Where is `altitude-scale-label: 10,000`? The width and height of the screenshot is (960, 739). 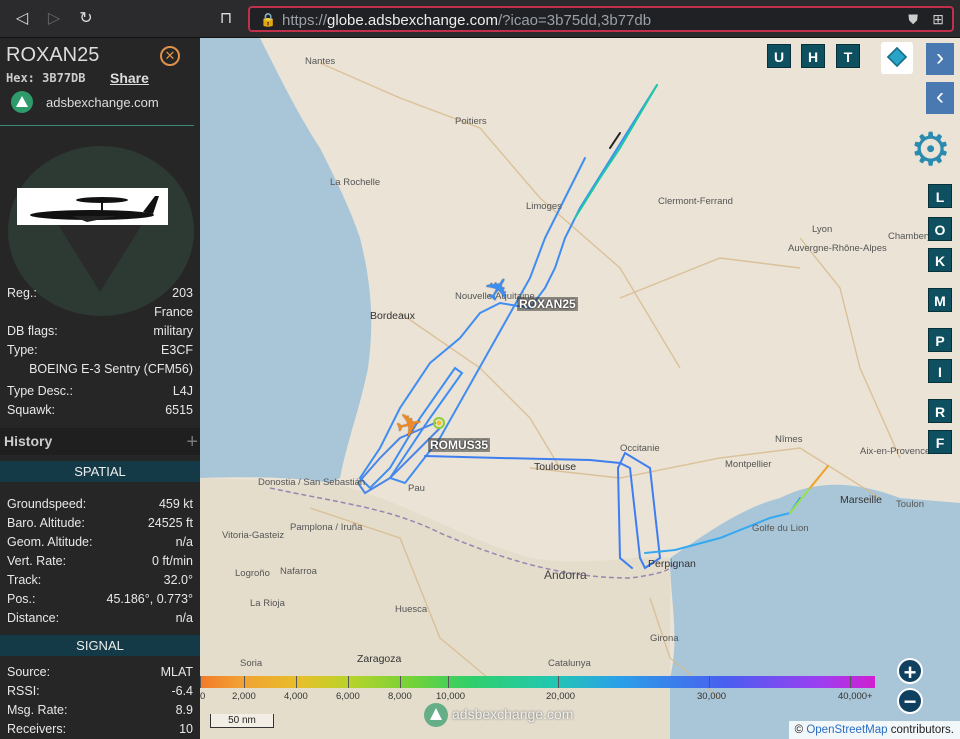
altitude-scale-label: 10,000 is located at coordinates (451, 696).